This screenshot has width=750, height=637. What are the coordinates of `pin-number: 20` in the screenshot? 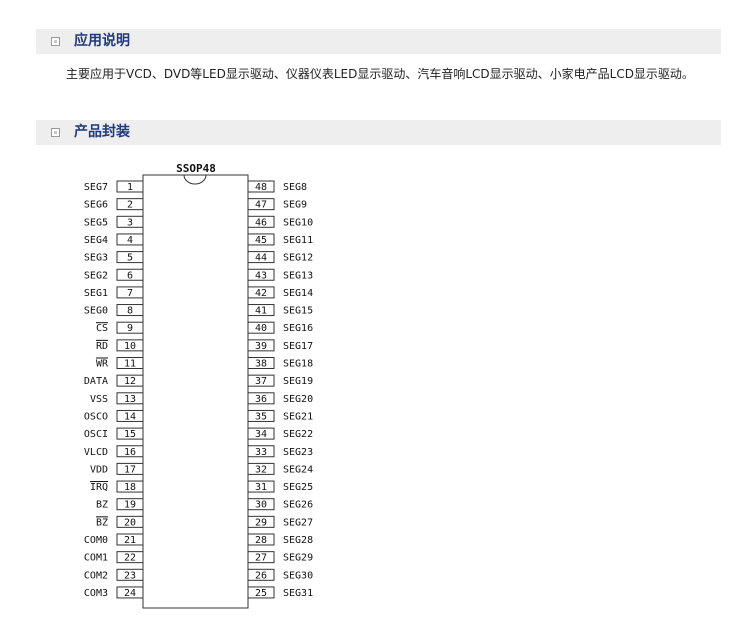 It's located at (130, 522).